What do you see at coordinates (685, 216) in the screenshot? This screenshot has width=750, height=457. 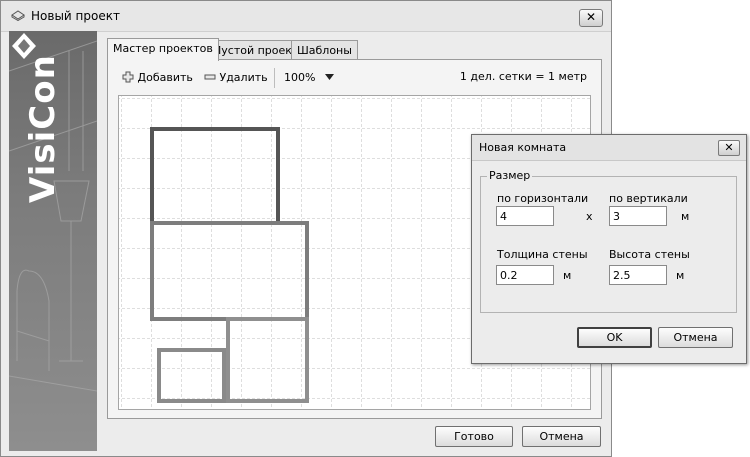 I see `vertical-unit: м` at bounding box center [685, 216].